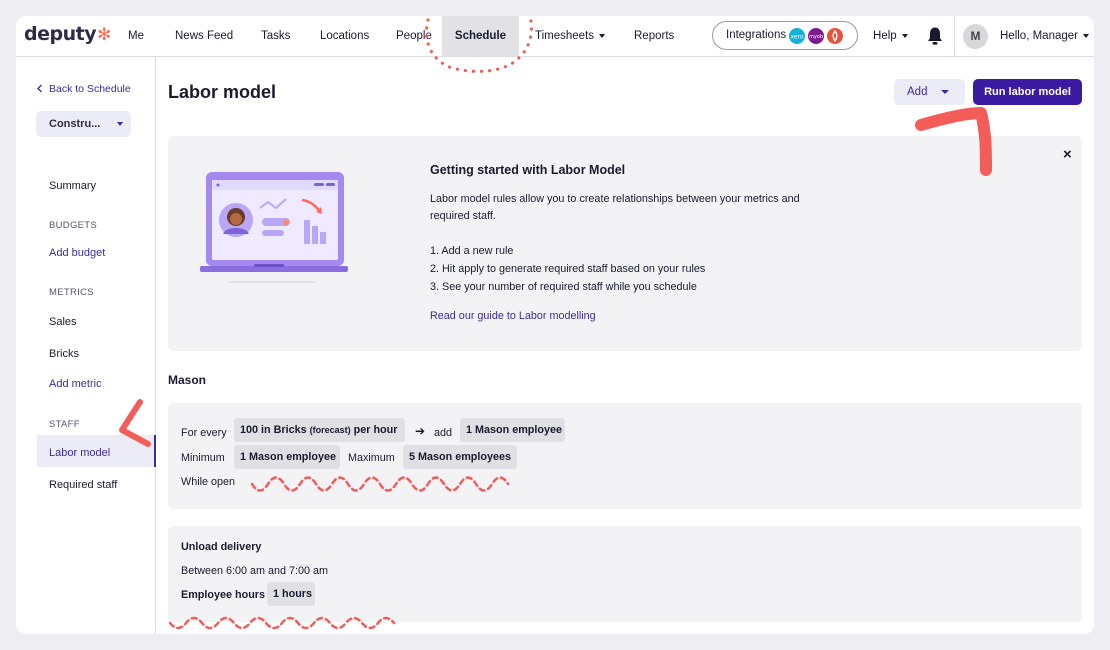 The width and height of the screenshot is (1110, 650). I want to click on sidebar-item-required-staff: Required staff, so click(83, 485).